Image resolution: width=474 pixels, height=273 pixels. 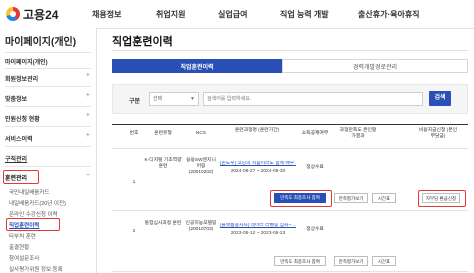 I want to click on sidebar-item-training-management: 훈련관리, so click(x=16, y=177).